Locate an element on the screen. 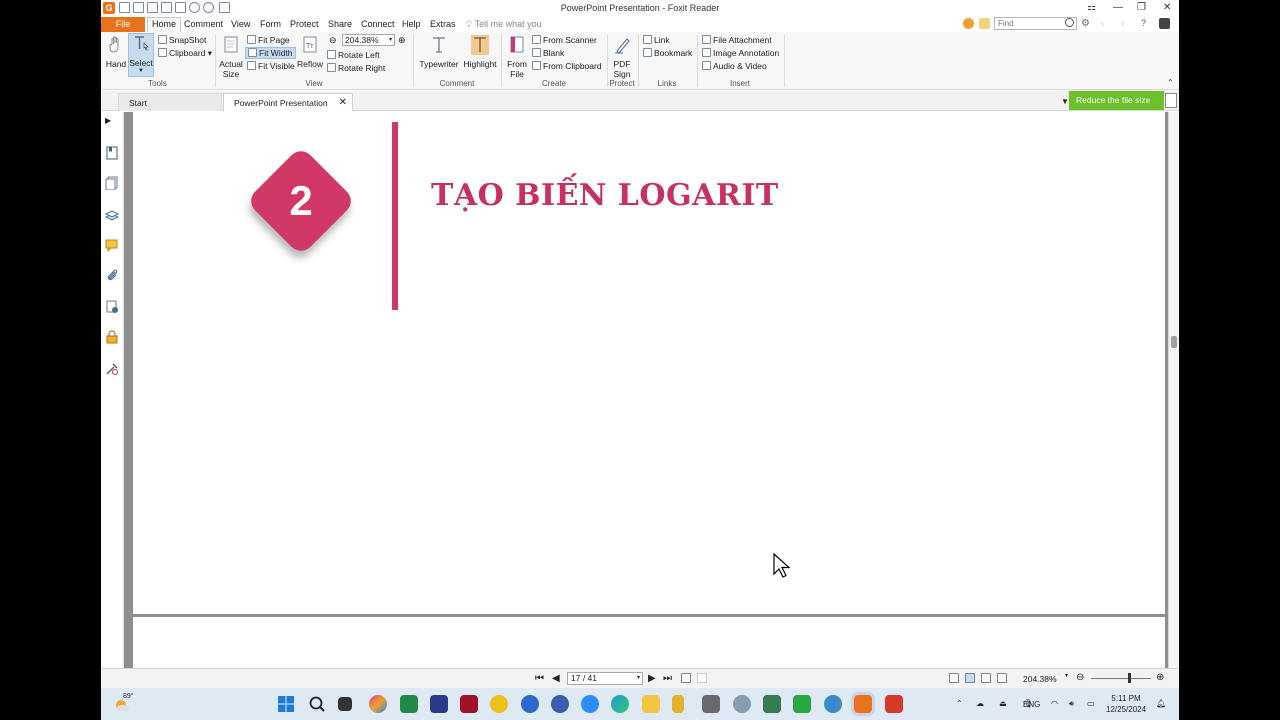  app-icon-document is located at coordinates (678, 704).